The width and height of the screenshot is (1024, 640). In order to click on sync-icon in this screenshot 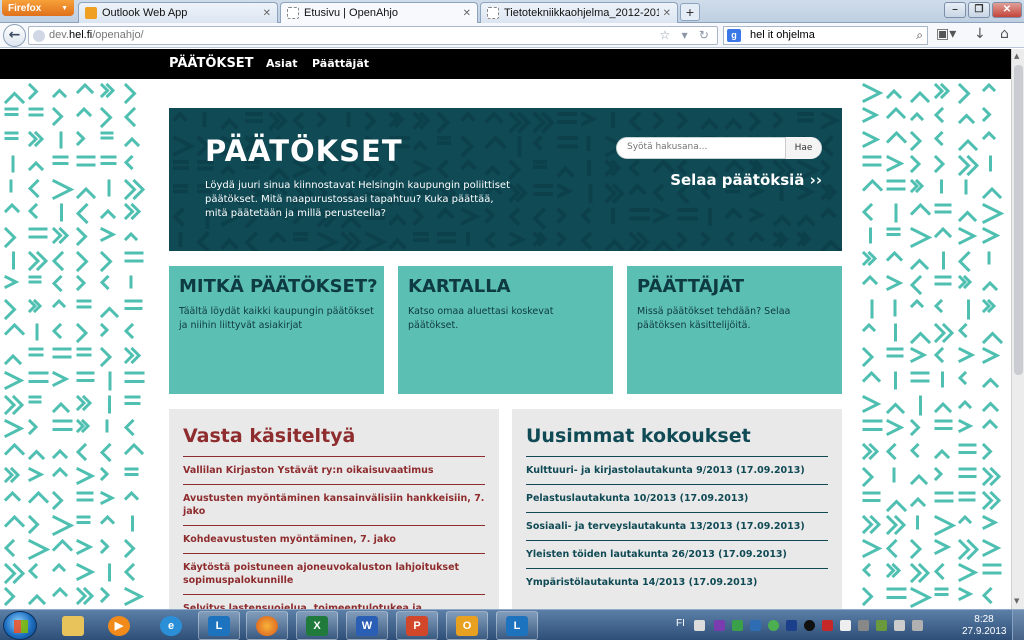, I will do `click(773, 625)`.